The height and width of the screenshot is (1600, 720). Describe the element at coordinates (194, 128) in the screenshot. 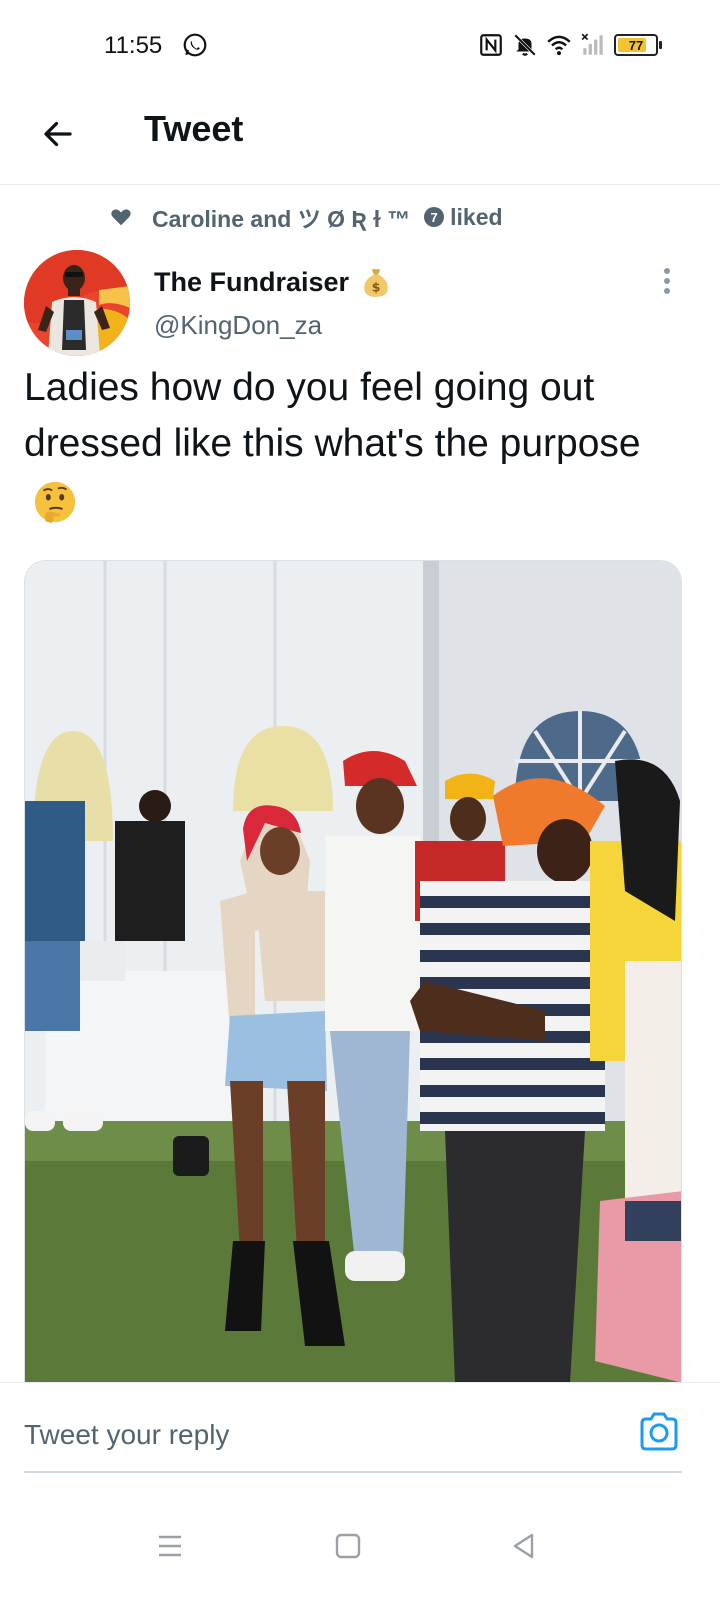

I see `page-title: Tweet` at that location.